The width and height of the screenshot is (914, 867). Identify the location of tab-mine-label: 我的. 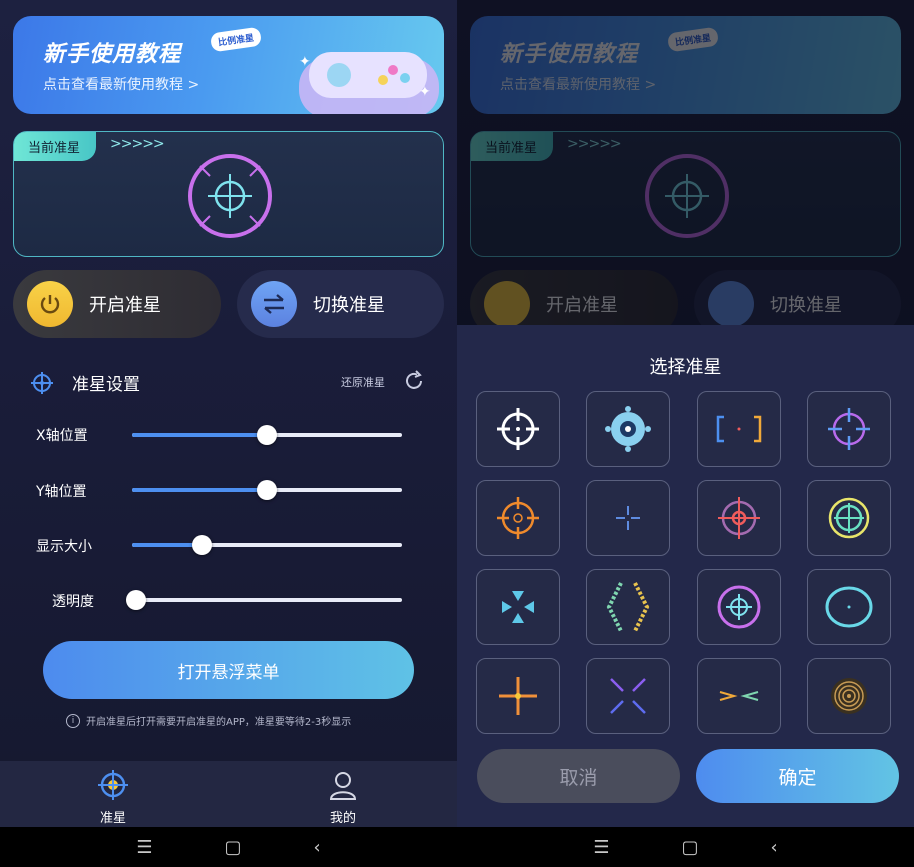
(342, 818).